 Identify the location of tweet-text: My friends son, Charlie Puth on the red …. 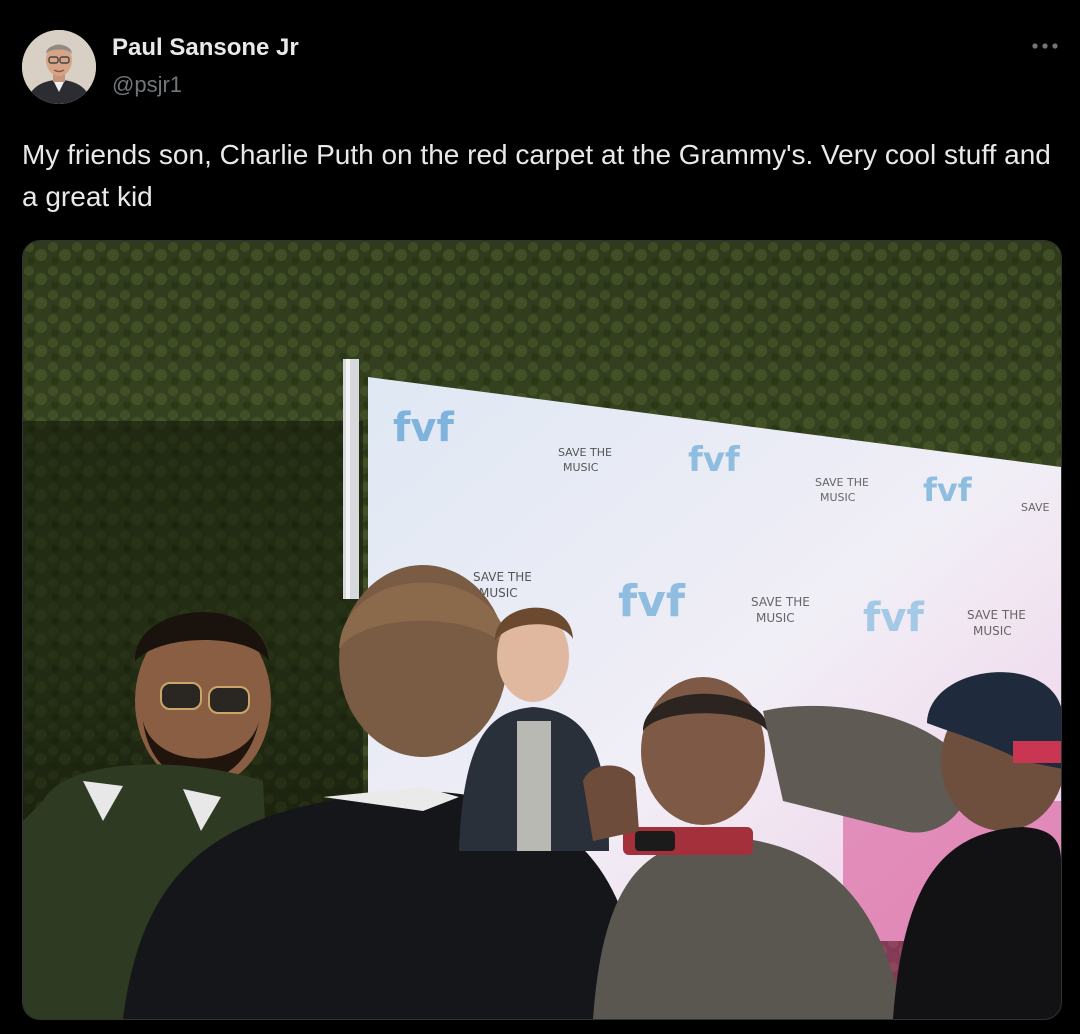
(536, 175).